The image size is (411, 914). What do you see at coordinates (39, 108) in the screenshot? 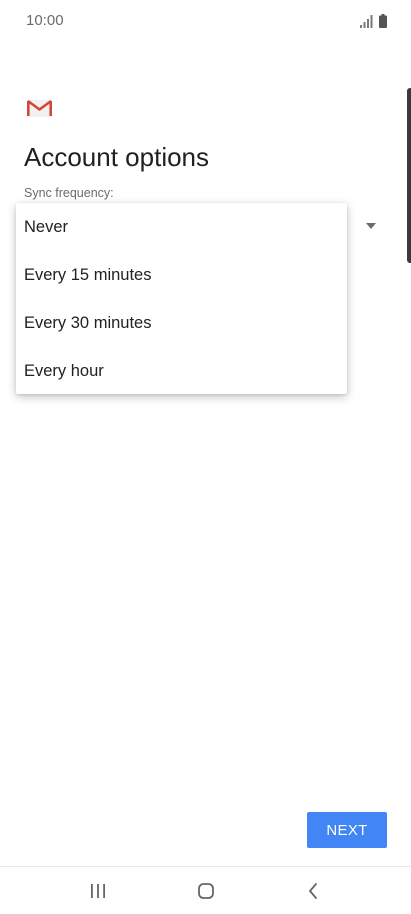
I see `gmail-logo-icon` at bounding box center [39, 108].